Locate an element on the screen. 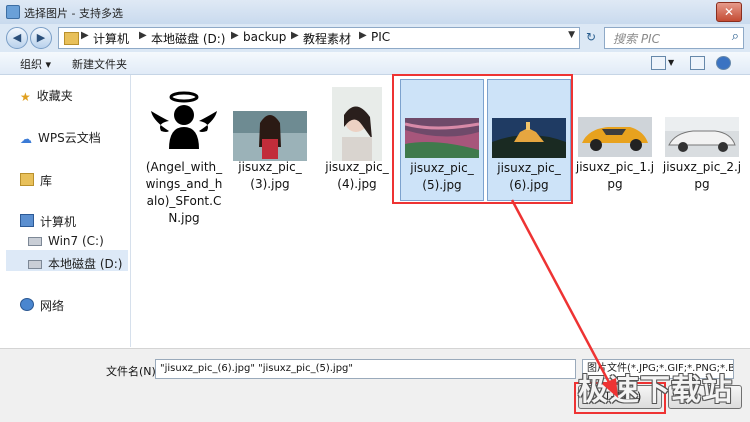 The image size is (750, 422). library-icon is located at coordinates (27, 179).